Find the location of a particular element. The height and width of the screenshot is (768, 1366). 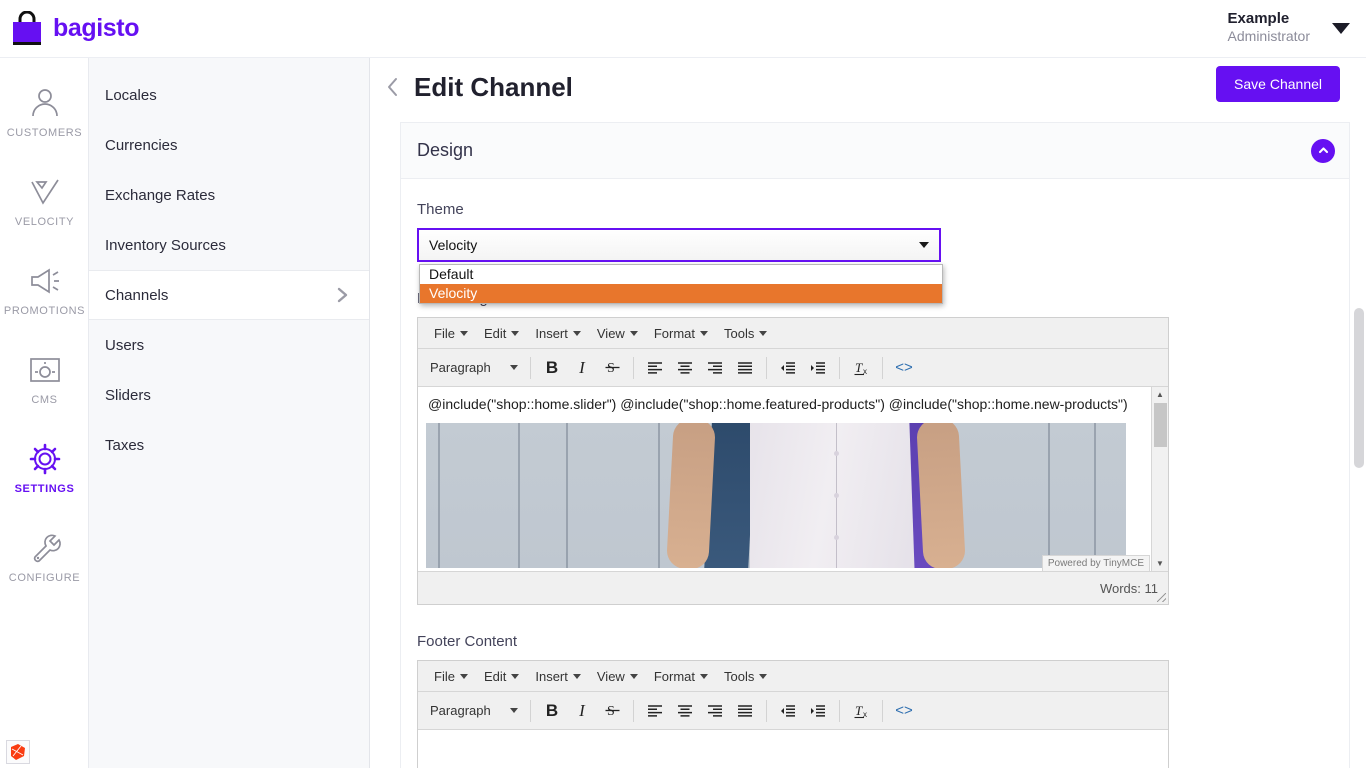

svg-text: S is located at coordinates (611, 368).